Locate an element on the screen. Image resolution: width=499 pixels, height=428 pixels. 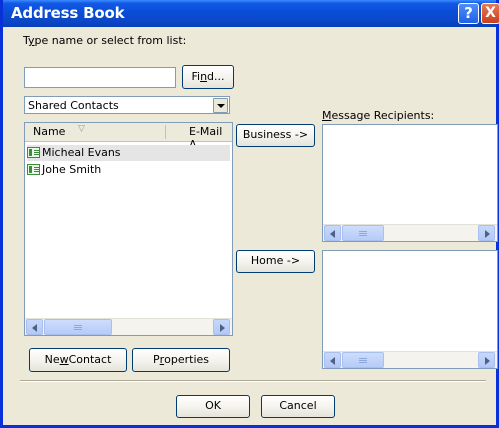
recipients-label-suffix: essage Recipients: is located at coordinates (383, 115).